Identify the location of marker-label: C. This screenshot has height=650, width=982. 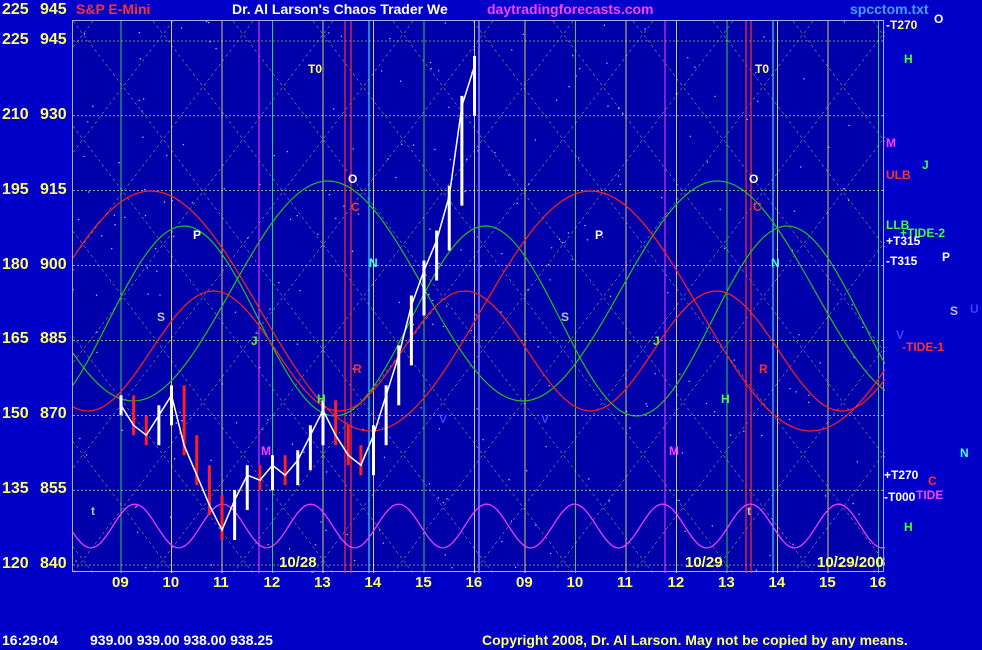
(757, 207).